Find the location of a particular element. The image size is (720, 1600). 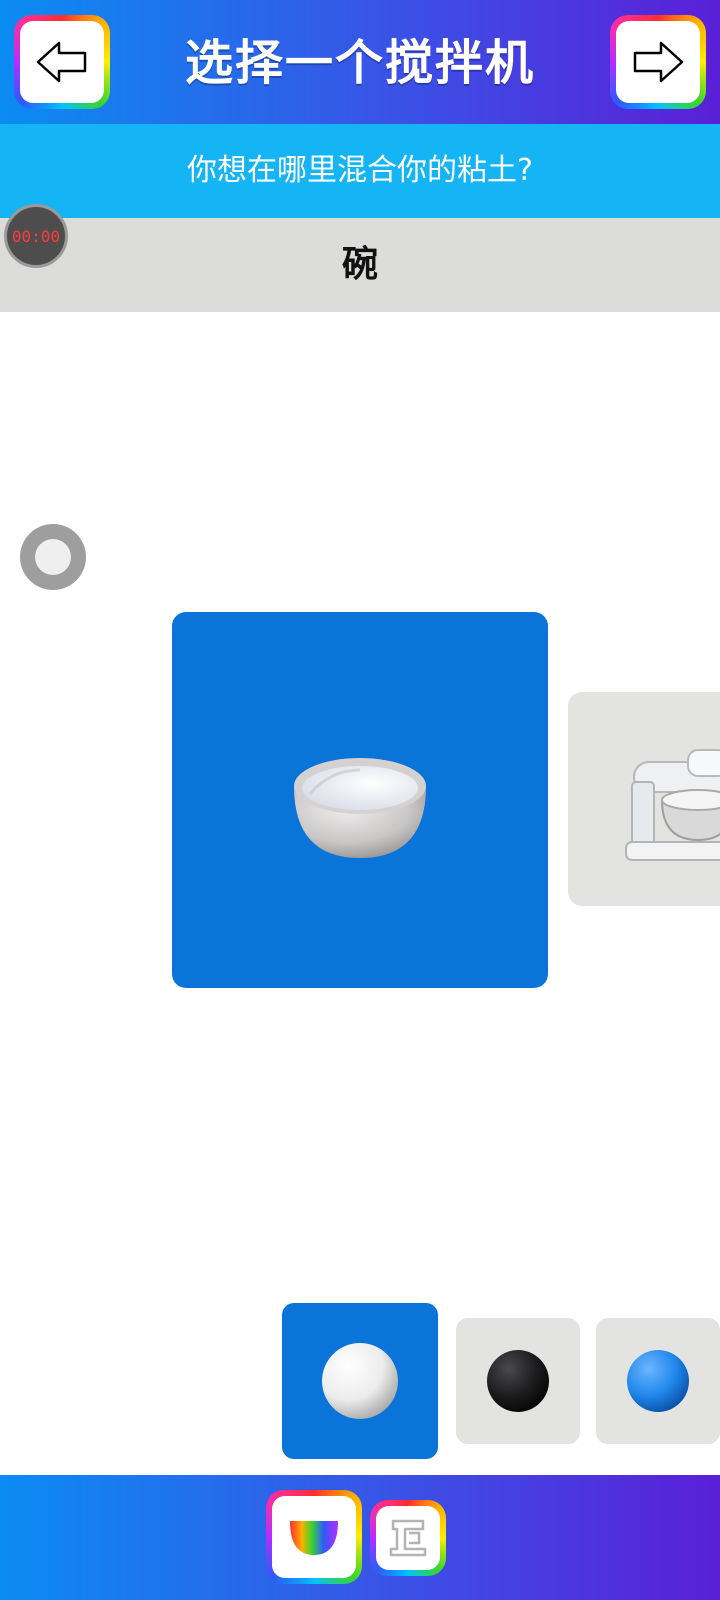

timer-text: 00:00 is located at coordinates (36, 236).